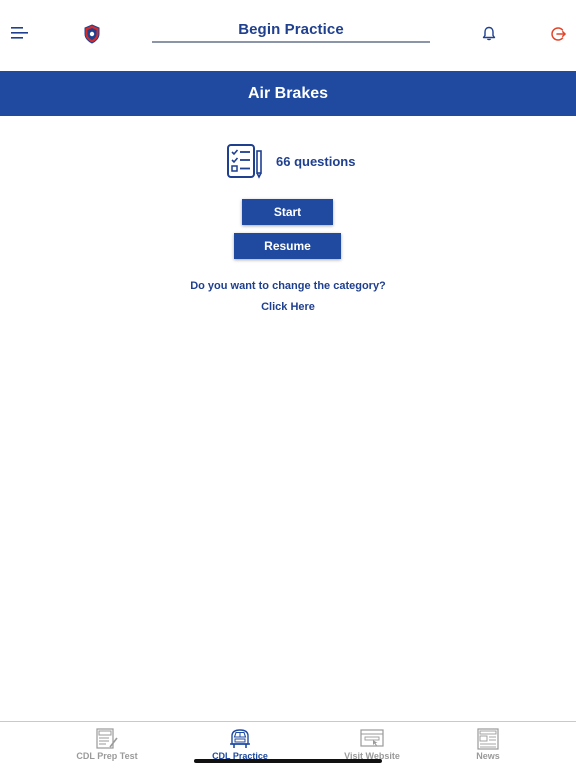 Image resolution: width=576 pixels, height=768 pixels. Describe the element at coordinates (291, 29) in the screenshot. I see `page-title: Begin Practice` at that location.